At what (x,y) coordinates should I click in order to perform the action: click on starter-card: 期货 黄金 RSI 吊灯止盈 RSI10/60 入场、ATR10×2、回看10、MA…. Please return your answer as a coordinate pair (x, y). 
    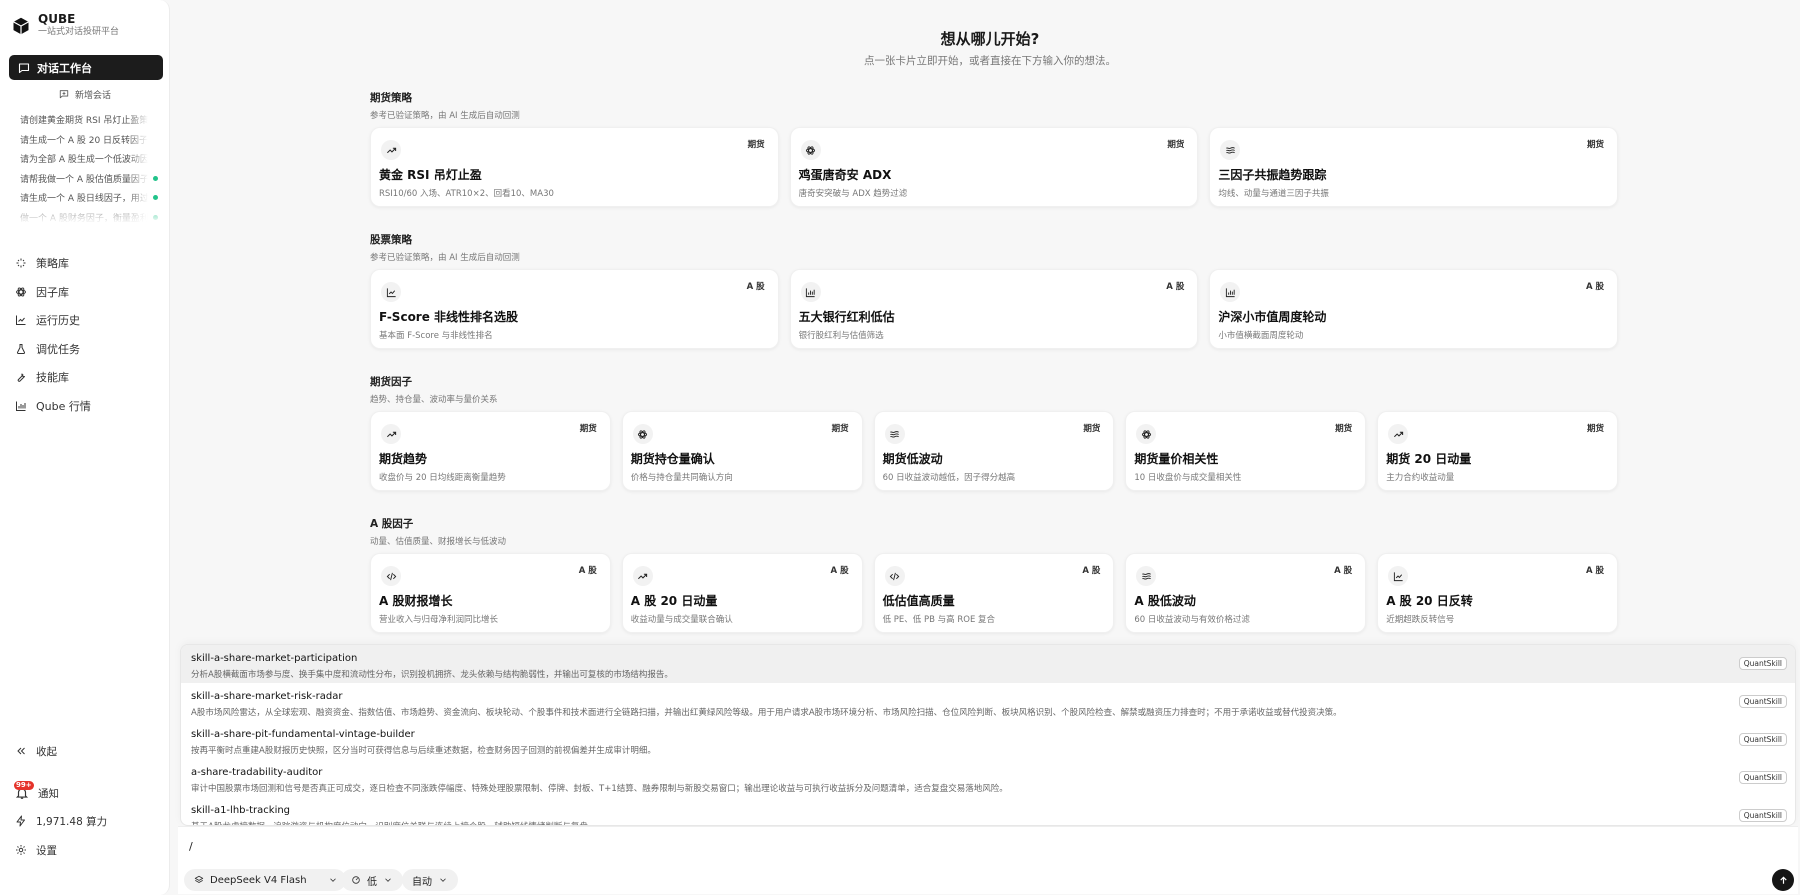
    Looking at the image, I should click on (574, 167).